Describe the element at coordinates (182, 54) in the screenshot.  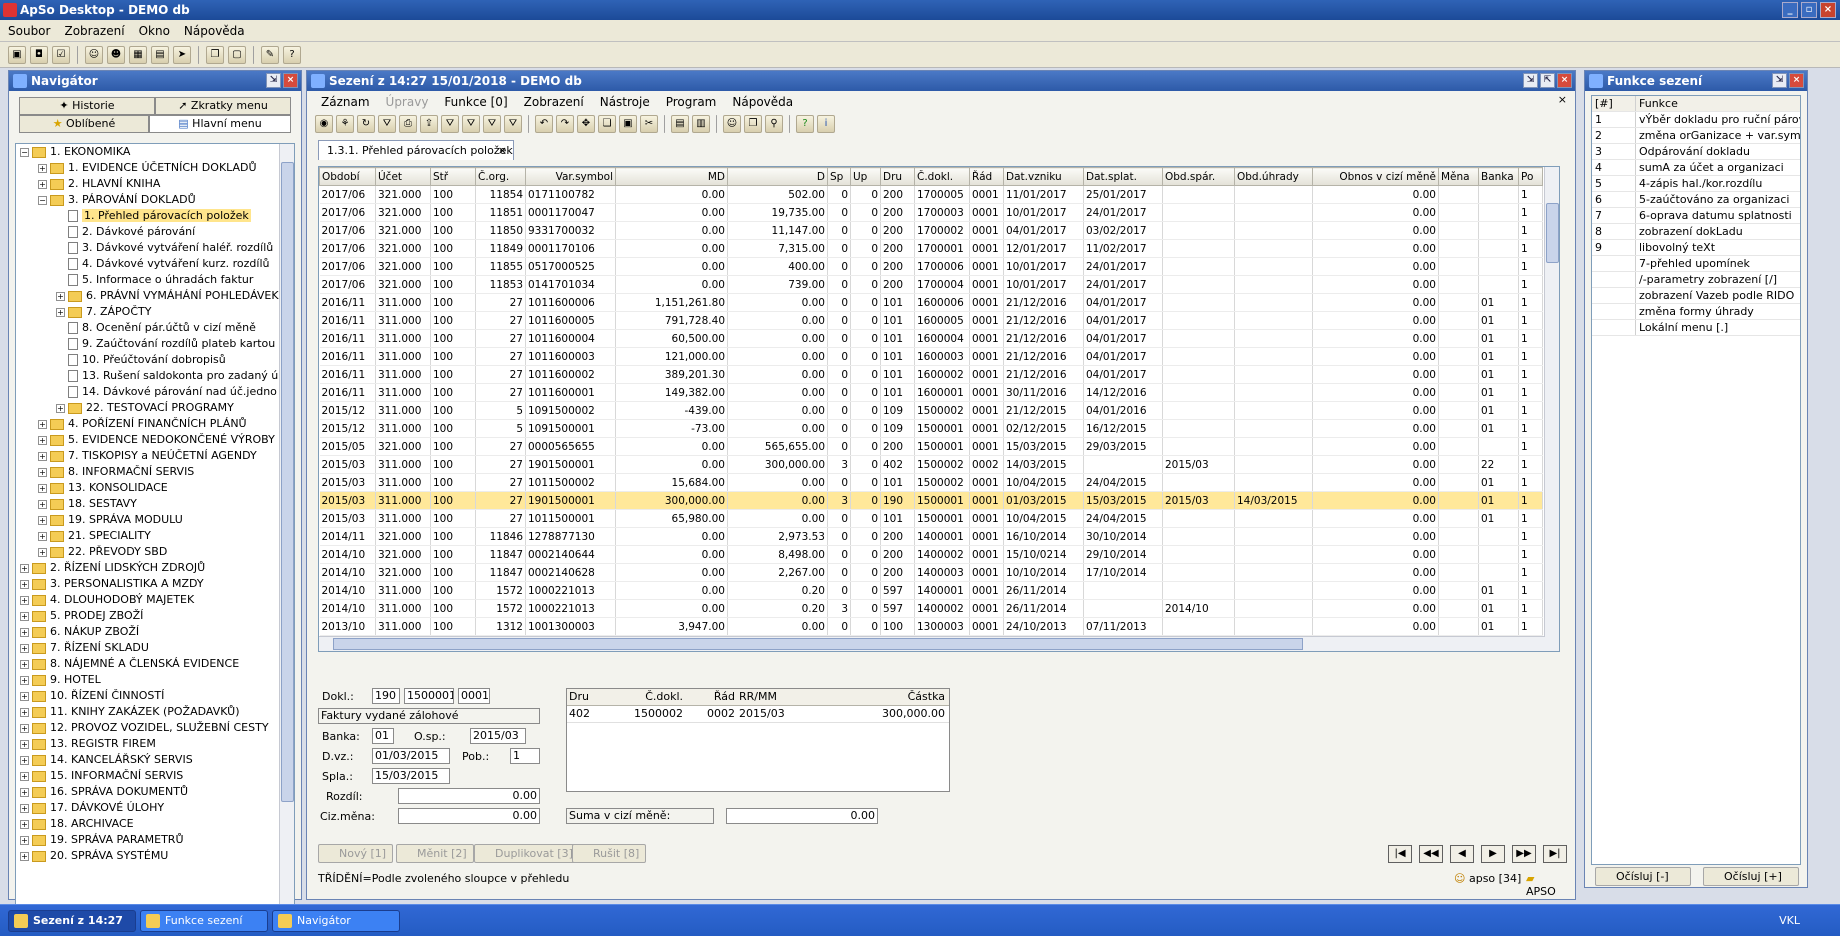
I see `arrow-icon: ➤` at that location.